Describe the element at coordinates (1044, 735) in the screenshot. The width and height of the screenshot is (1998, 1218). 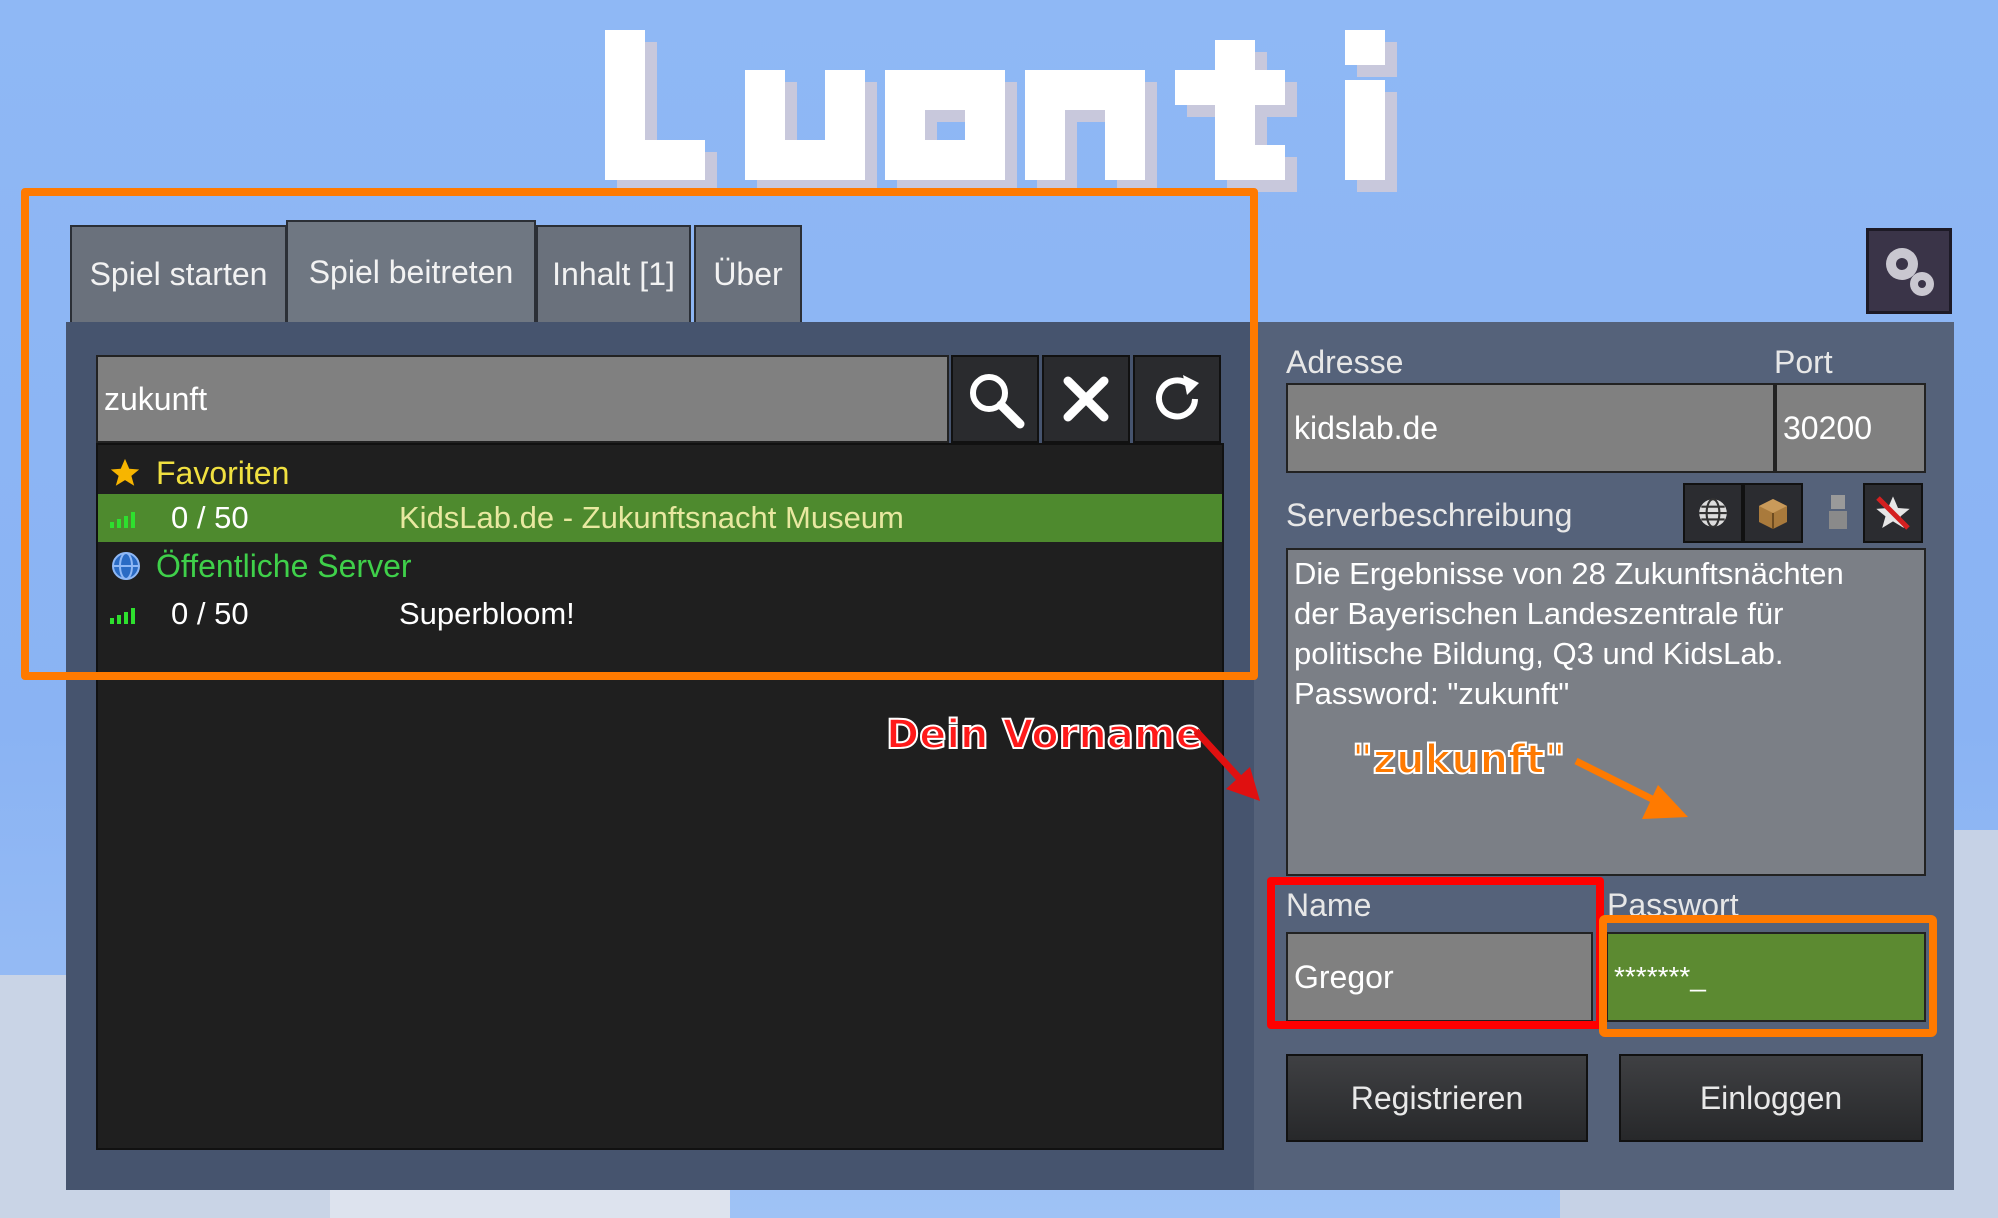
I see `first-name-hint: Dein Vorname` at that location.